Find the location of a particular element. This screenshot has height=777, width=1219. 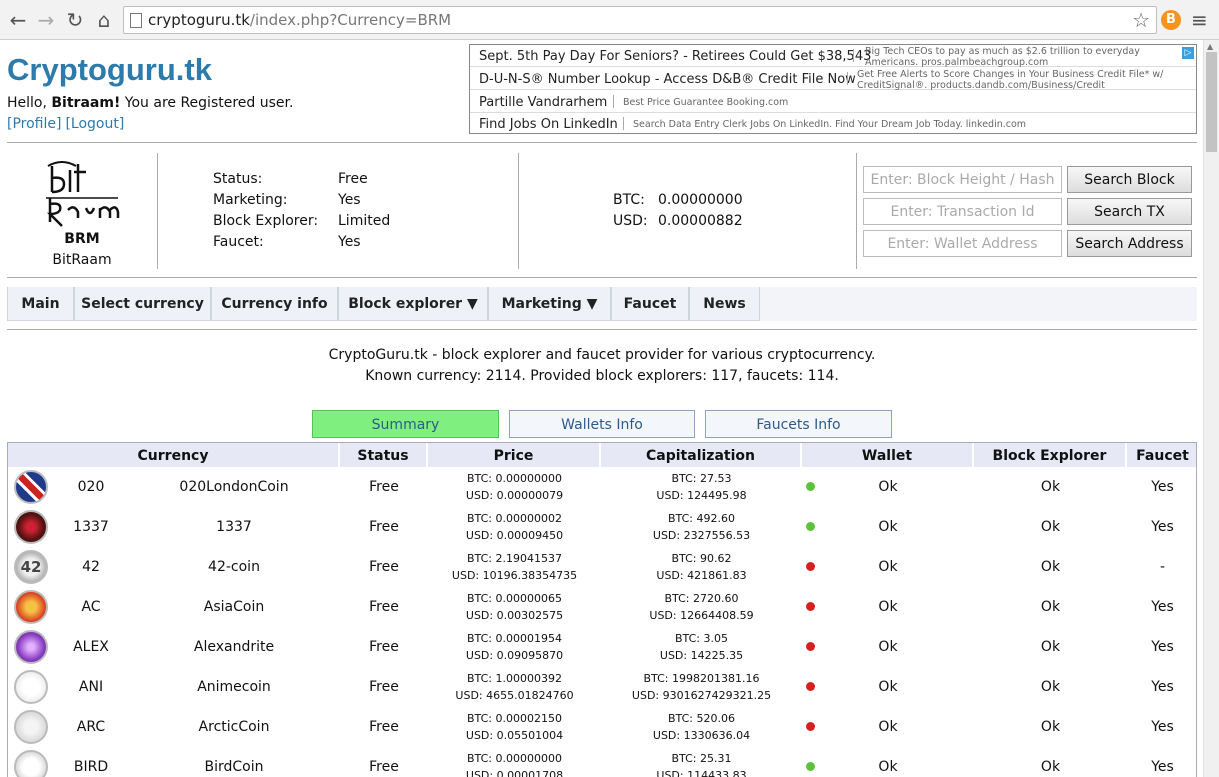

currency-name: ArcticCoin is located at coordinates (234, 727).